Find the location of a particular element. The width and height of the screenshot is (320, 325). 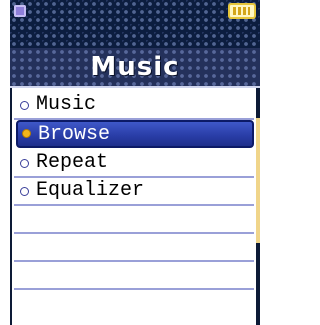

battery-icon is located at coordinates (242, 11).